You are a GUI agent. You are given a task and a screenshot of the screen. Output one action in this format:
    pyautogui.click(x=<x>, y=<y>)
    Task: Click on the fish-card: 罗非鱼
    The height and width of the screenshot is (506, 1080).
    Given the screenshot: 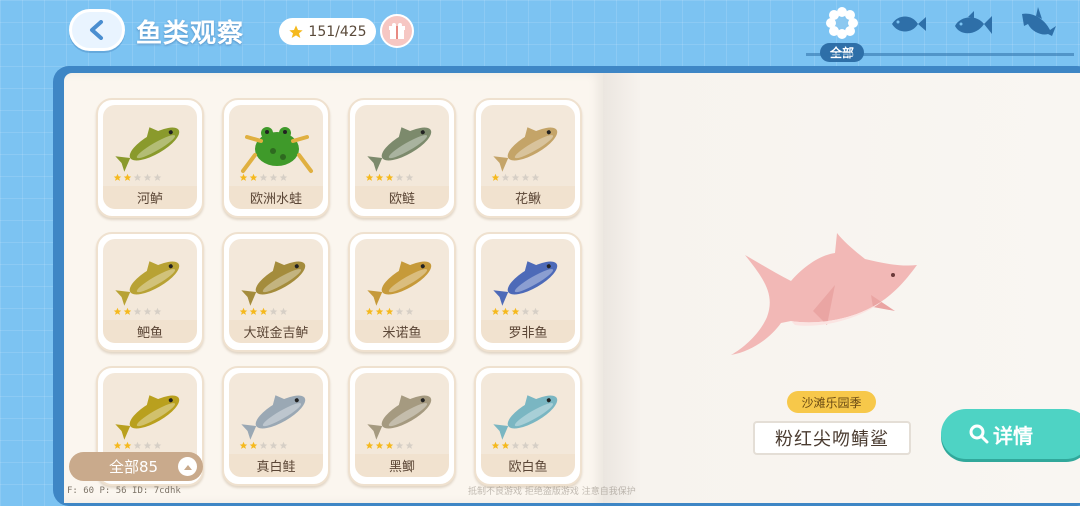 What is the action you would take?
    pyautogui.click(x=528, y=292)
    